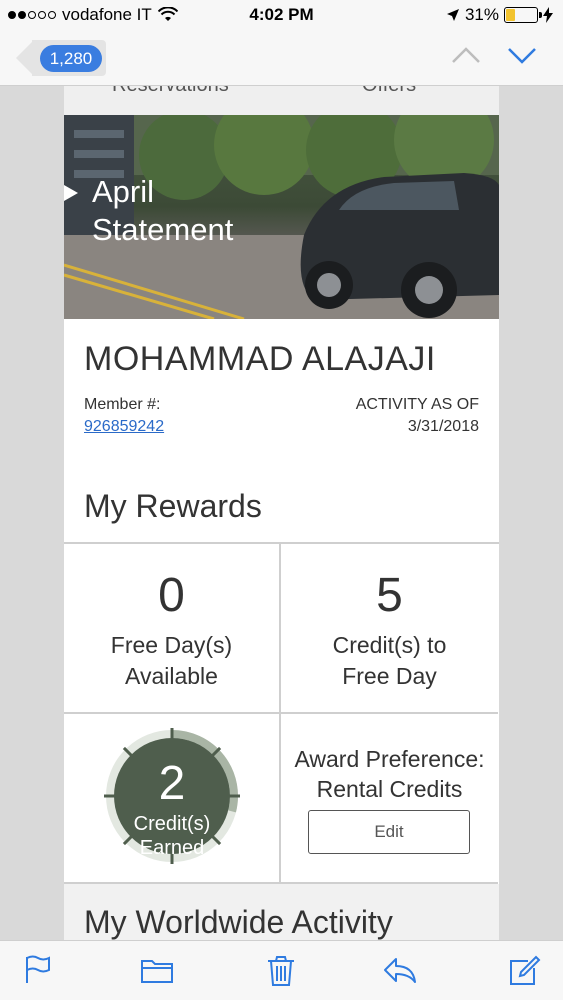 Image resolution: width=563 pixels, height=1000 pixels. I want to click on credits-to-free-label-line2: Free Day, so click(389, 676).